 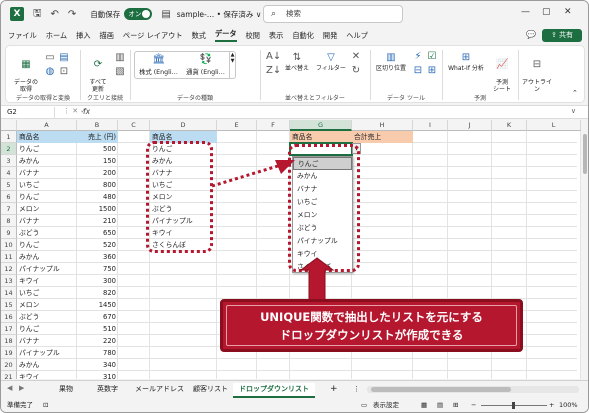 What do you see at coordinates (245, 176) in the screenshot?
I see `dotted-arrow-line` at bounding box center [245, 176].